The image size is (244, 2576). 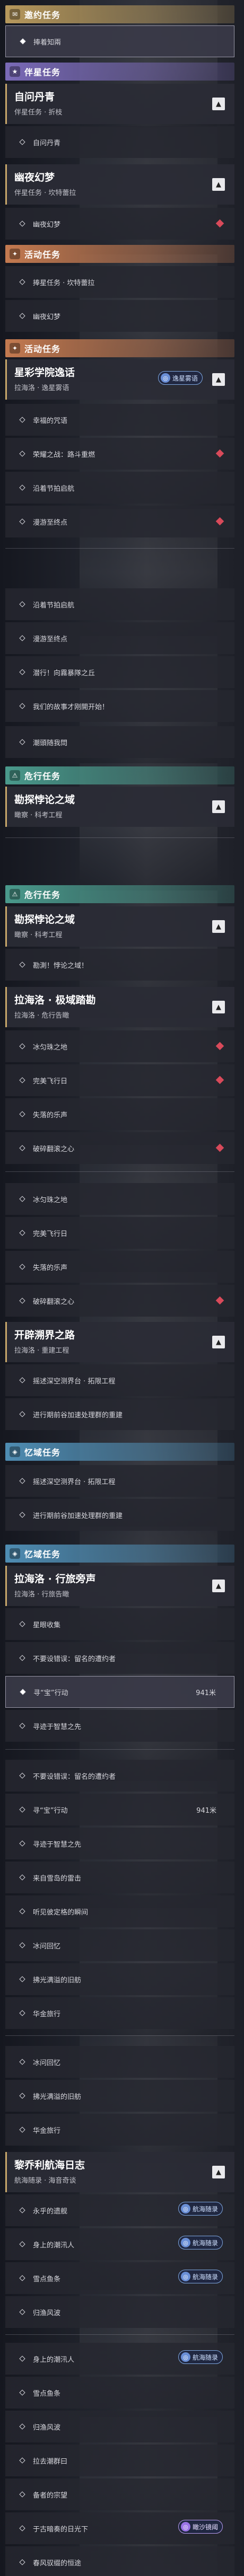 I want to click on event-icon: ✦, so click(x=15, y=348).